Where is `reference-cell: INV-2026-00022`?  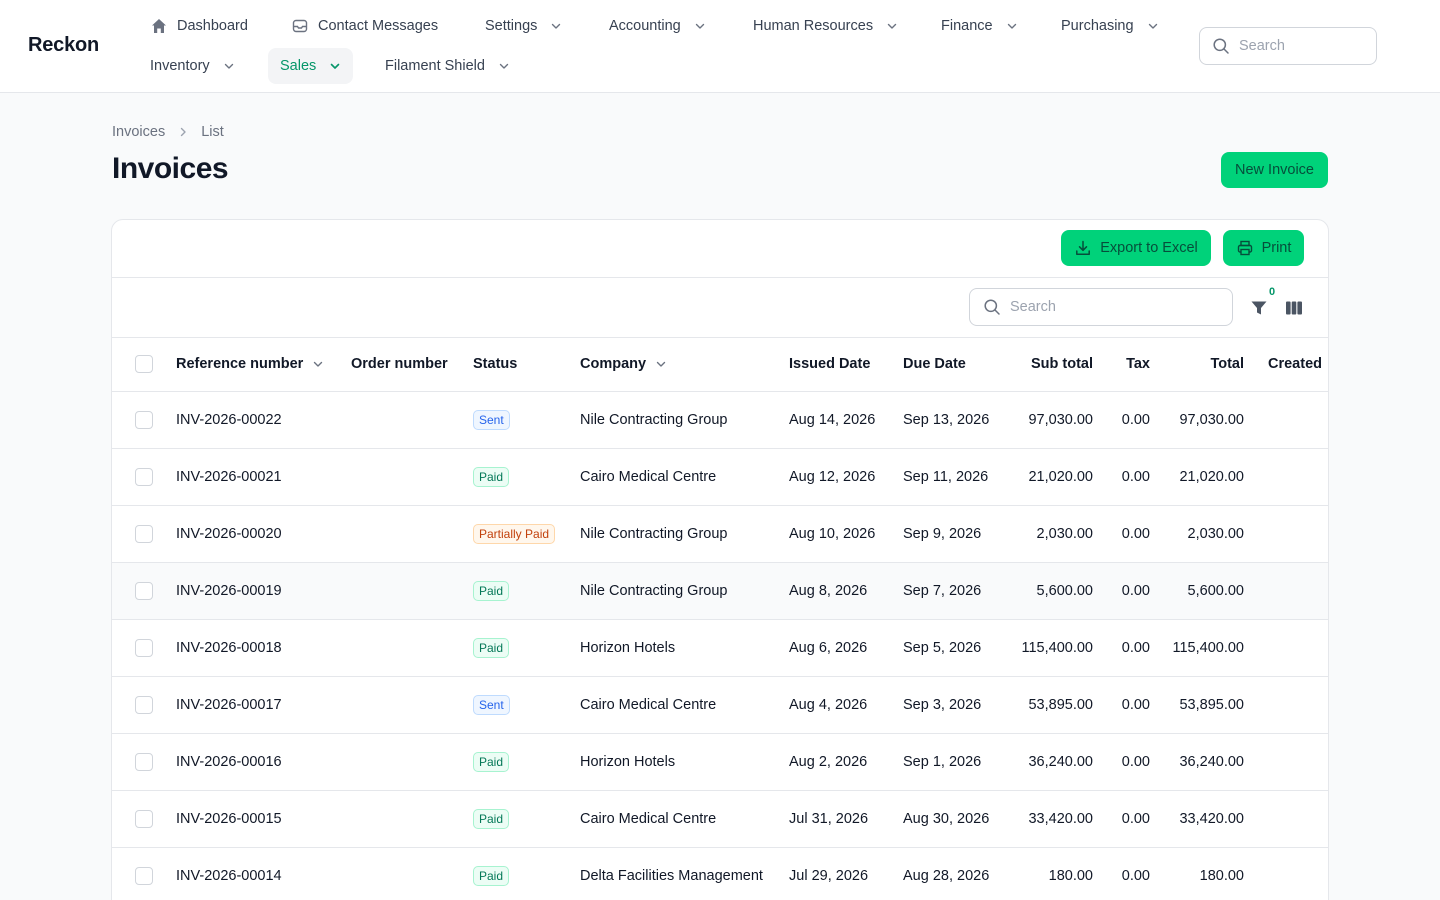 reference-cell: INV-2026-00022 is located at coordinates (263, 419).